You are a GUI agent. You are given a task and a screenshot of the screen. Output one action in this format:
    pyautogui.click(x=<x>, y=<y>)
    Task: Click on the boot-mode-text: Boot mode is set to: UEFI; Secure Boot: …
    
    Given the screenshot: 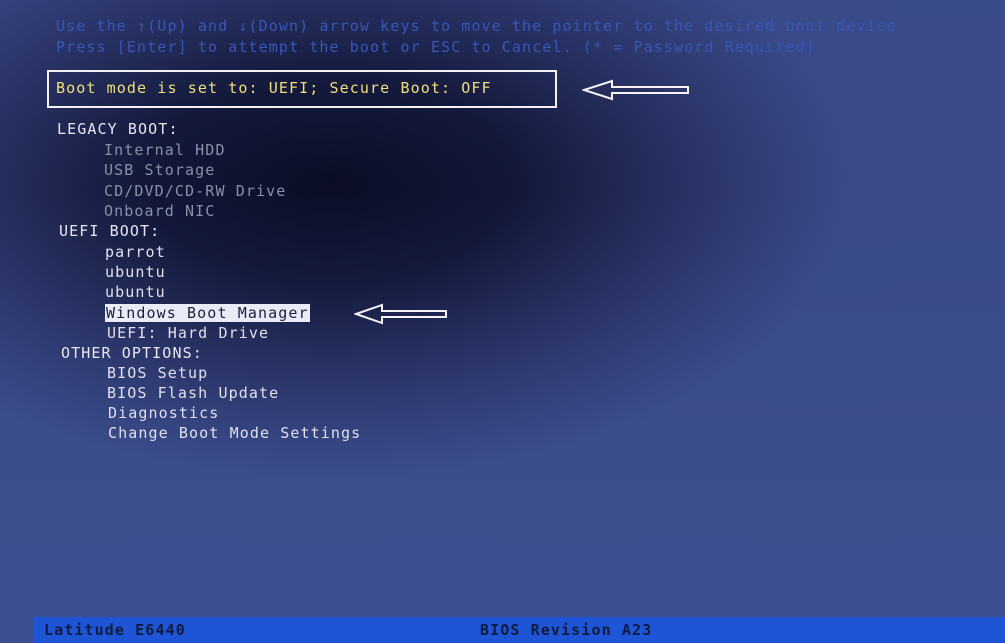 What is the action you would take?
    pyautogui.click(x=274, y=88)
    